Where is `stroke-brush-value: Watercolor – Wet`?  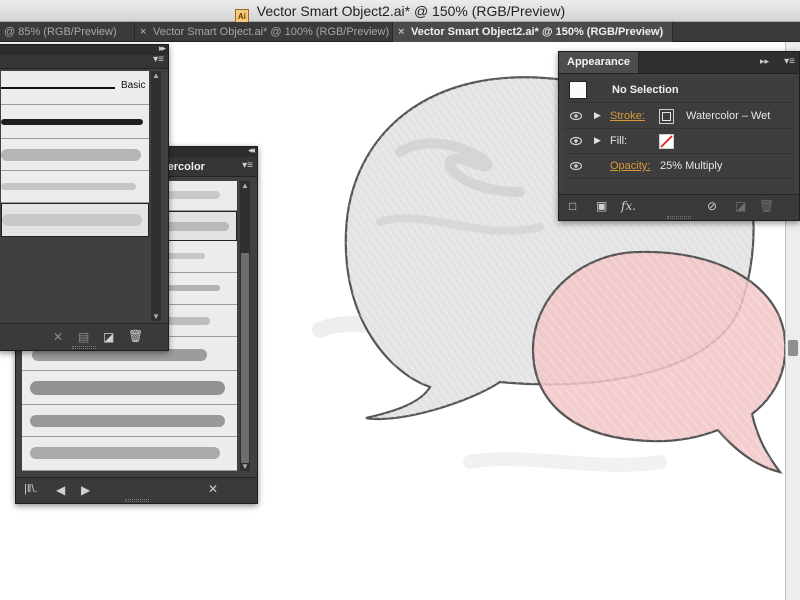 stroke-brush-value: Watercolor – Wet is located at coordinates (728, 116).